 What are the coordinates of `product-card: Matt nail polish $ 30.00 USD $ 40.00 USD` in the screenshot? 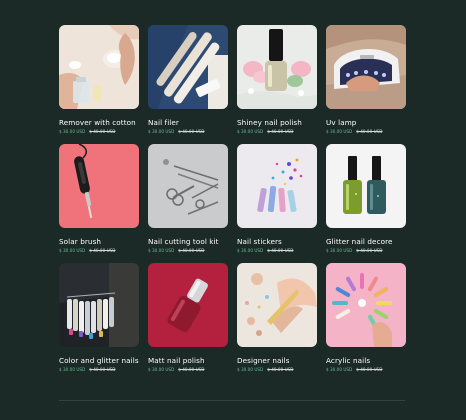 It's located at (188, 322).